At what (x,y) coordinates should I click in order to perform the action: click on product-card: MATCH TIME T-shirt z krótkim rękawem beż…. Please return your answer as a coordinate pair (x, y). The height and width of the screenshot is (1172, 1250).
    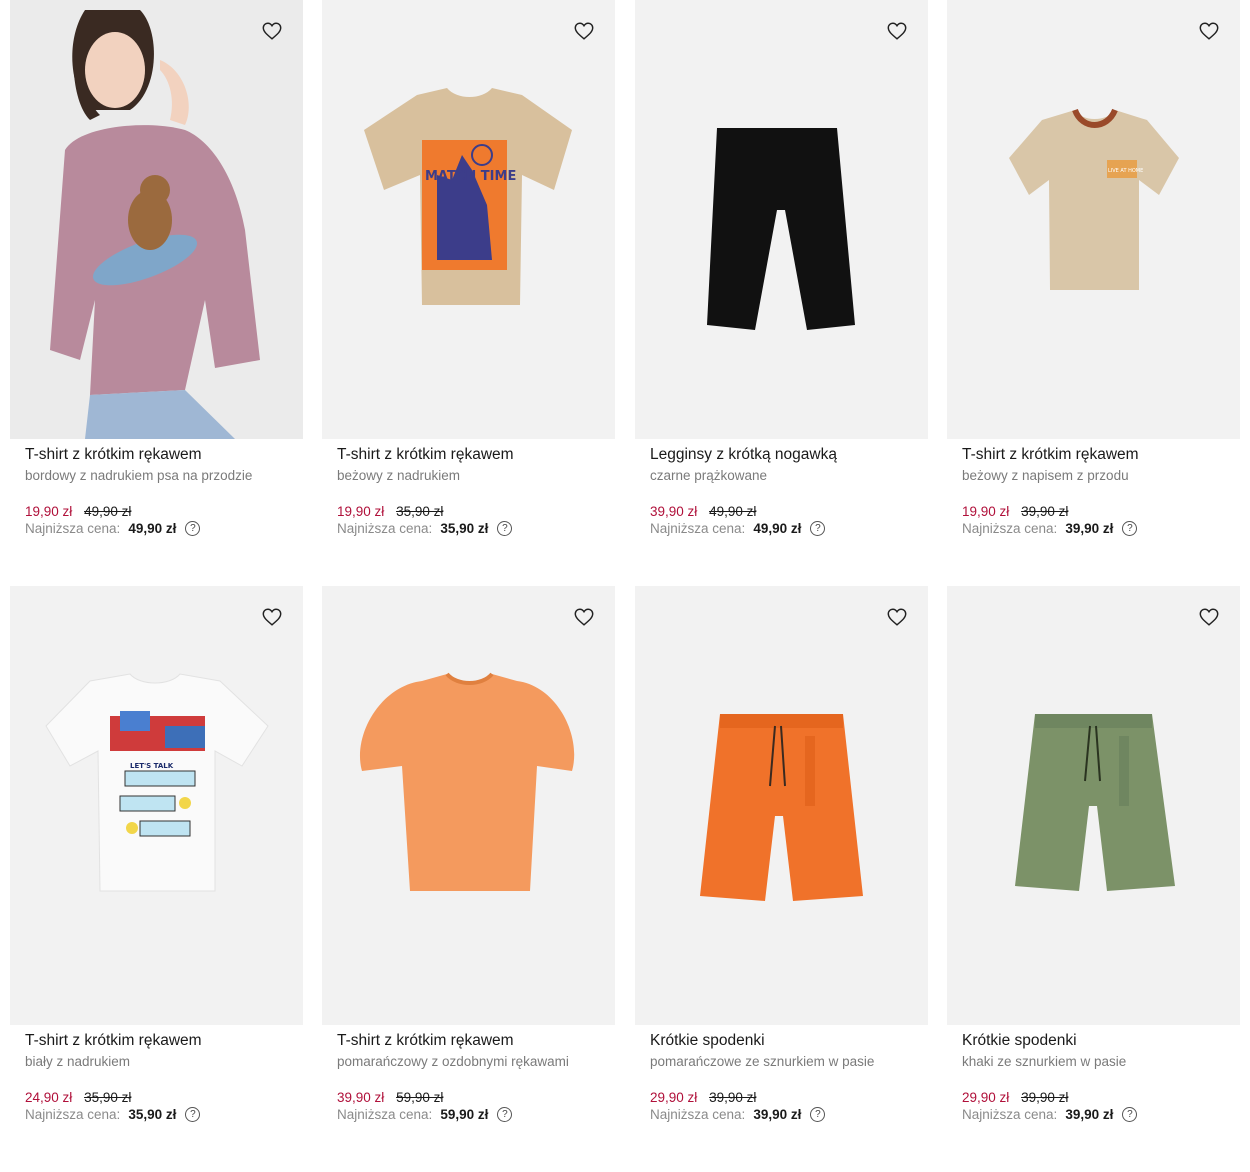
    Looking at the image, I should click on (468, 268).